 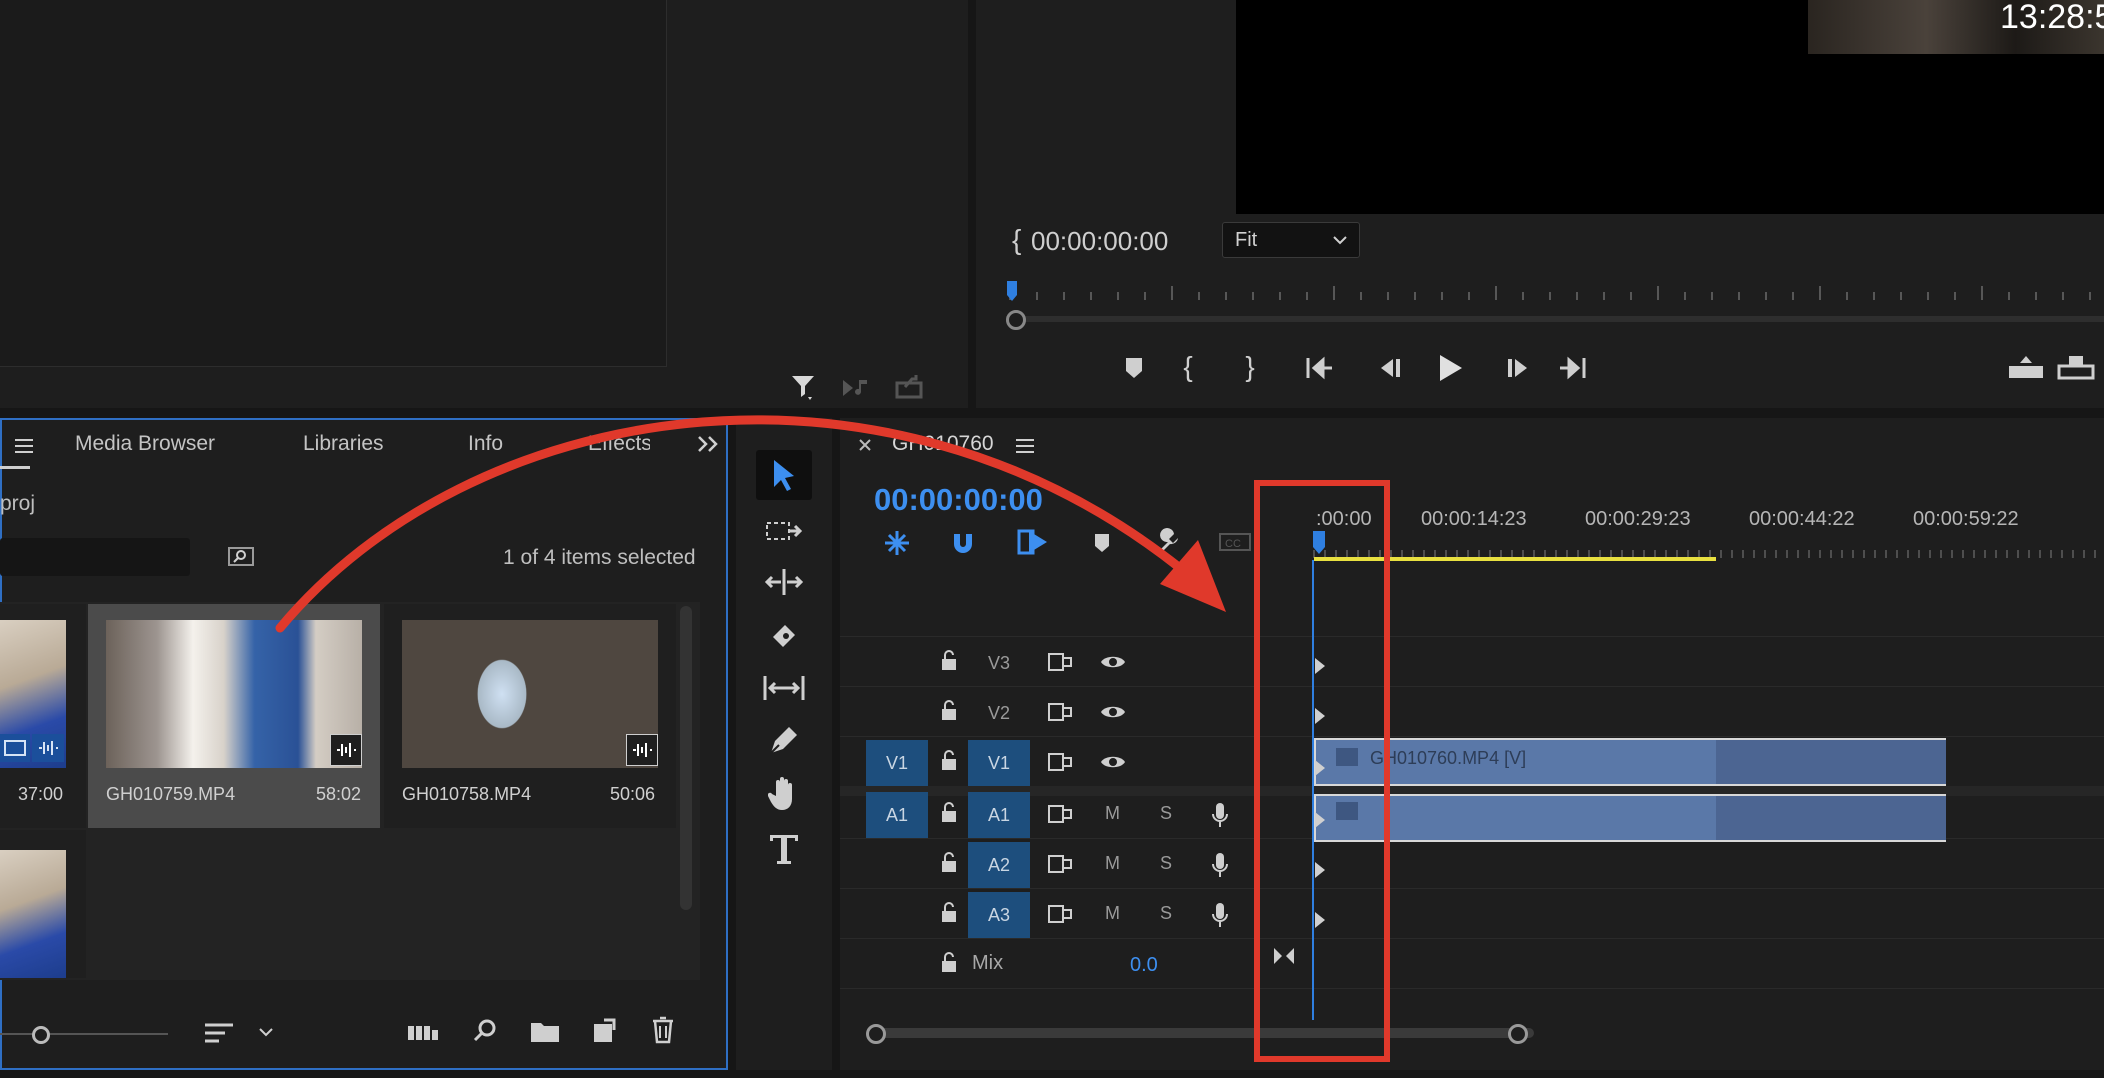 What do you see at coordinates (750, 524) in the screenshot?
I see `drag-arrow` at bounding box center [750, 524].